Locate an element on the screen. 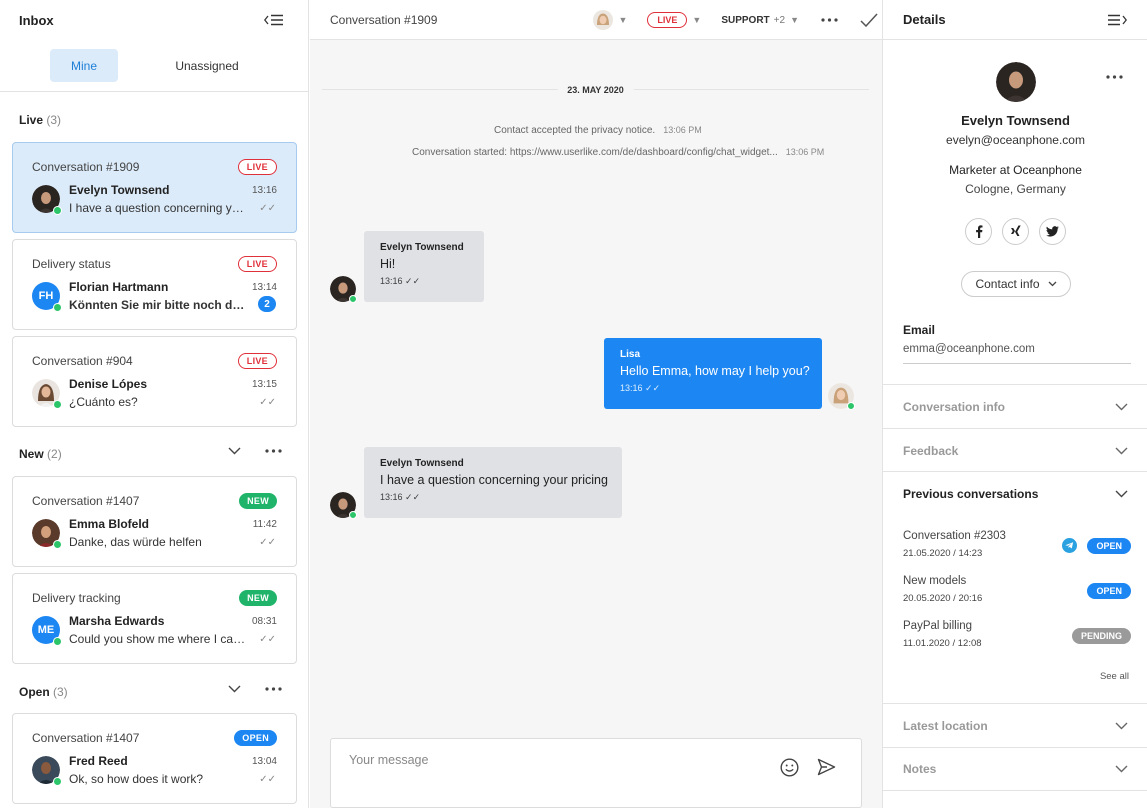 Image resolution: width=1147 pixels, height=808 pixels. emoji-icon is located at coordinates (789, 767).